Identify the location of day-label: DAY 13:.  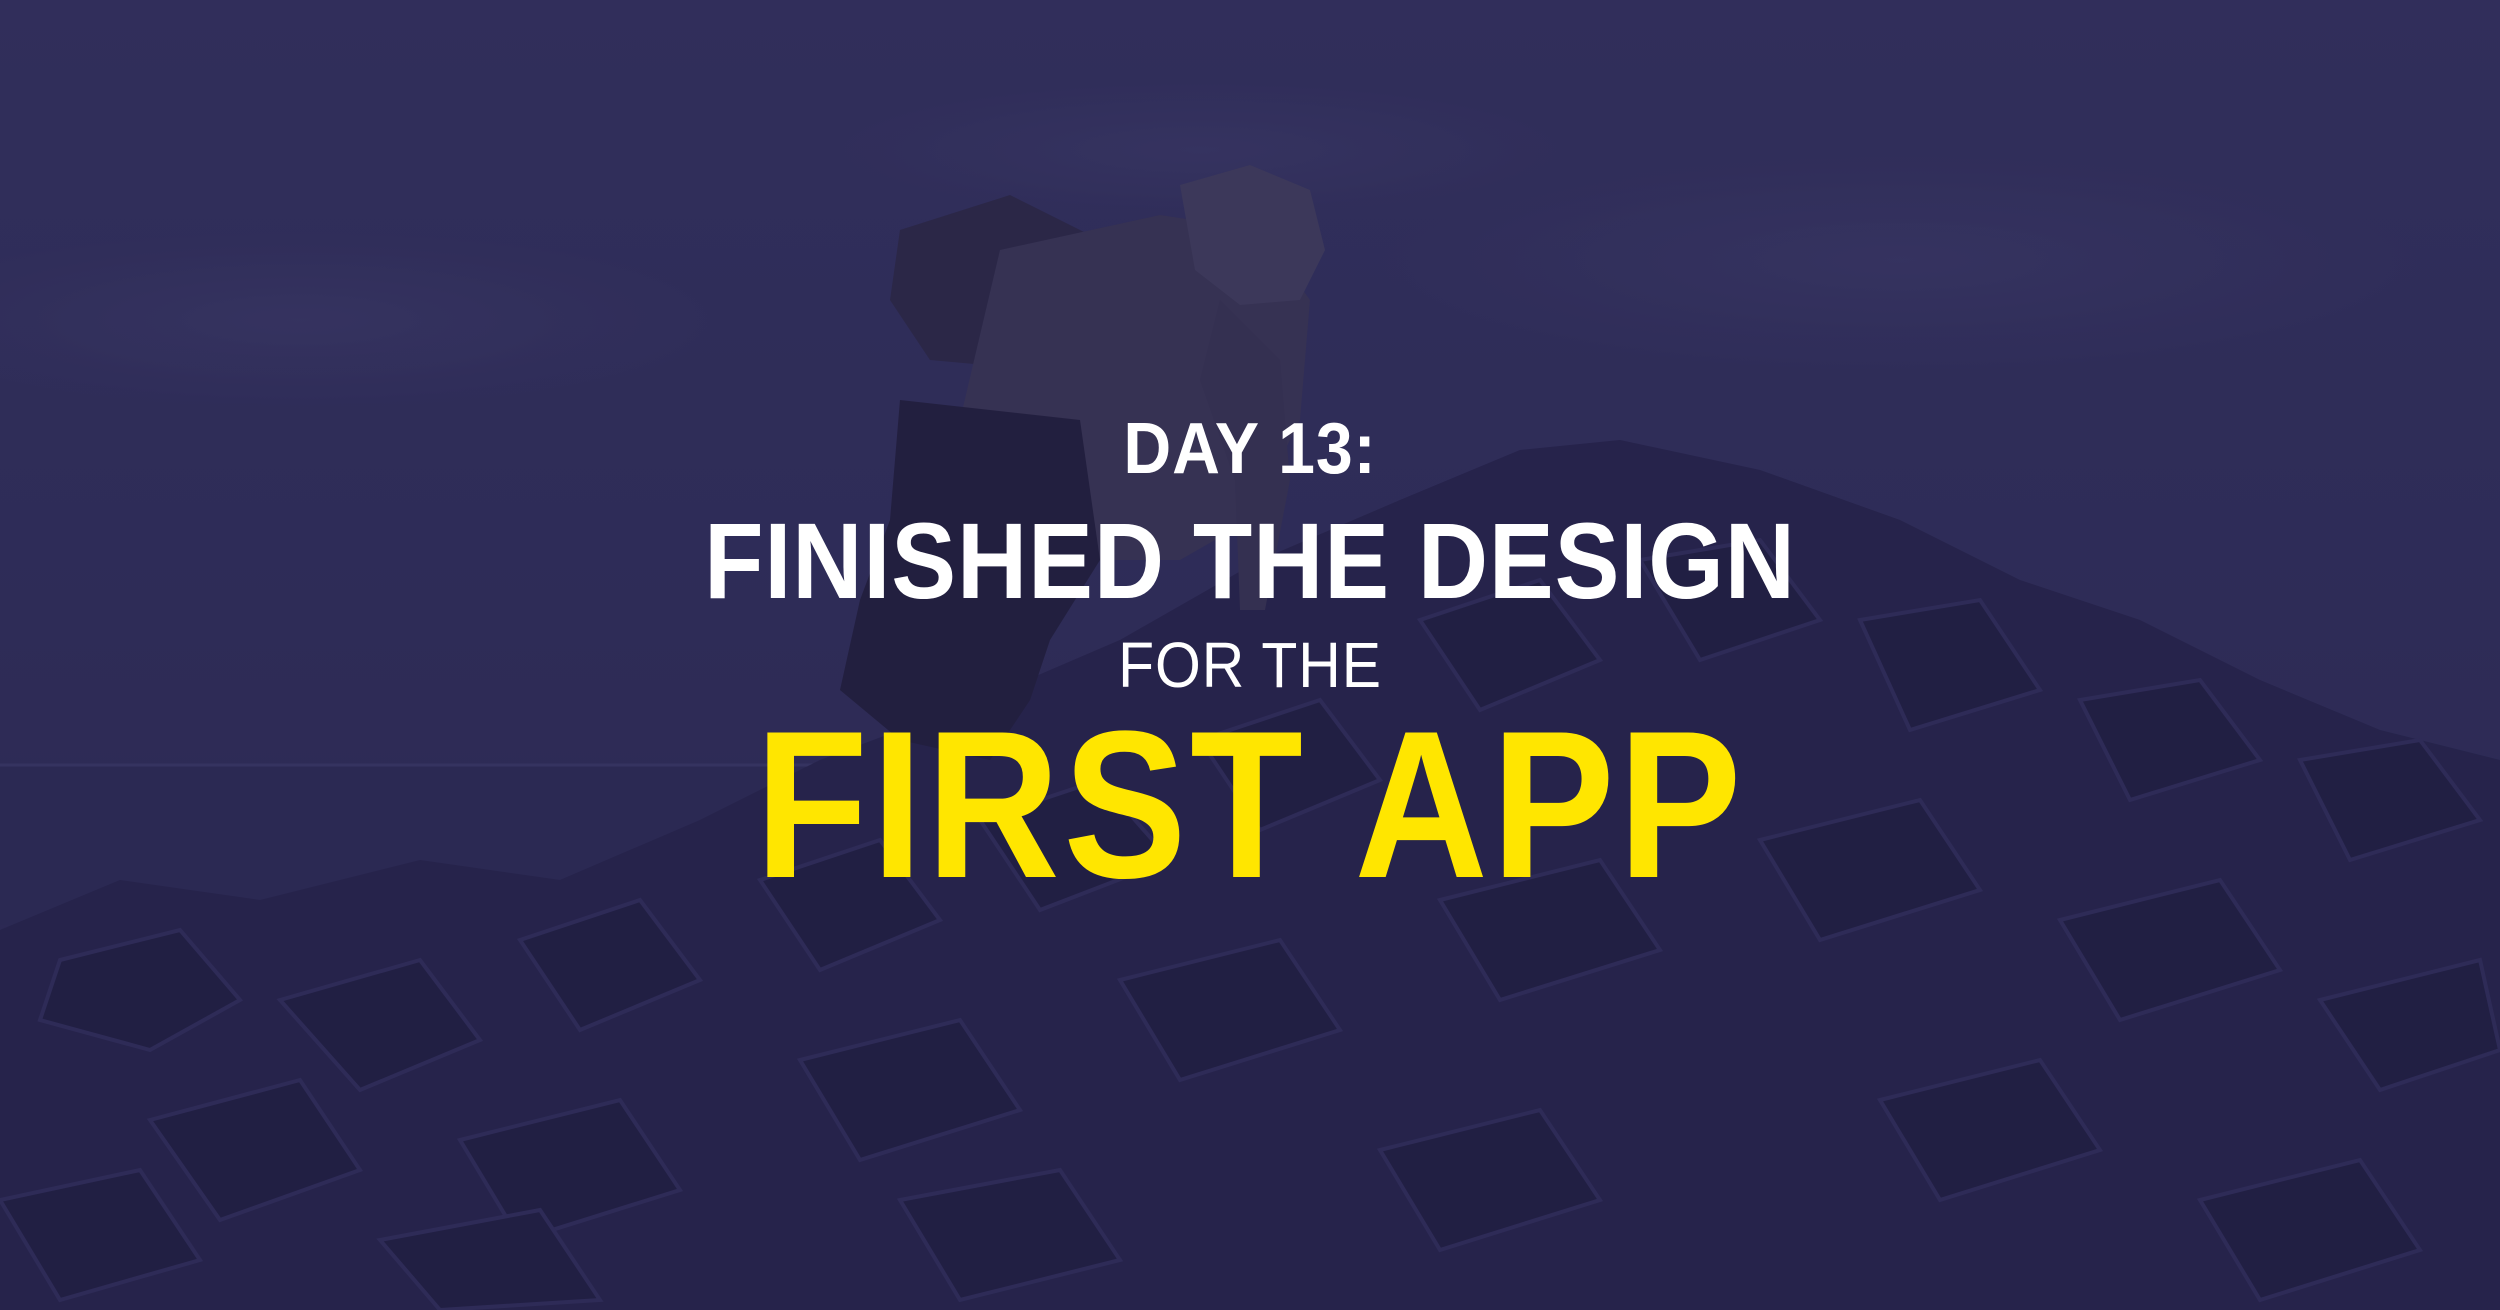
(1250, 449).